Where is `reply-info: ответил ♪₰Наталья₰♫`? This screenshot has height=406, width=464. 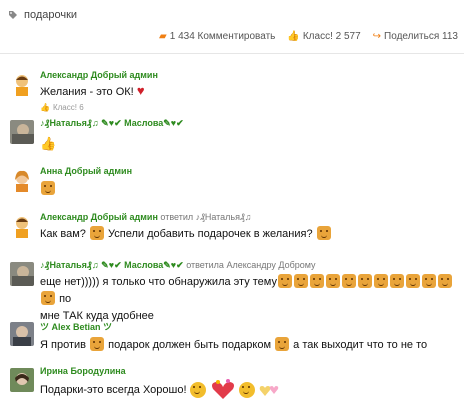
reply-info: ответил ♪₰Наталья₰♫ is located at coordinates (205, 217).